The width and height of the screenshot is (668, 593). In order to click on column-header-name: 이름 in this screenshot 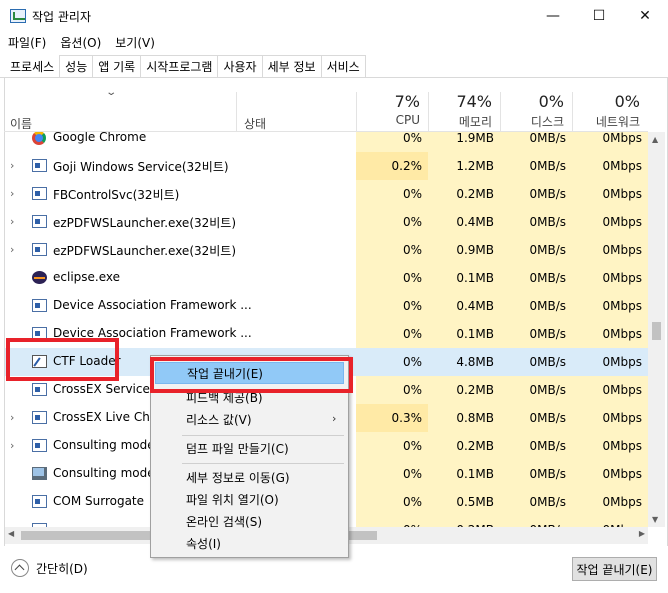, I will do `click(21, 123)`.